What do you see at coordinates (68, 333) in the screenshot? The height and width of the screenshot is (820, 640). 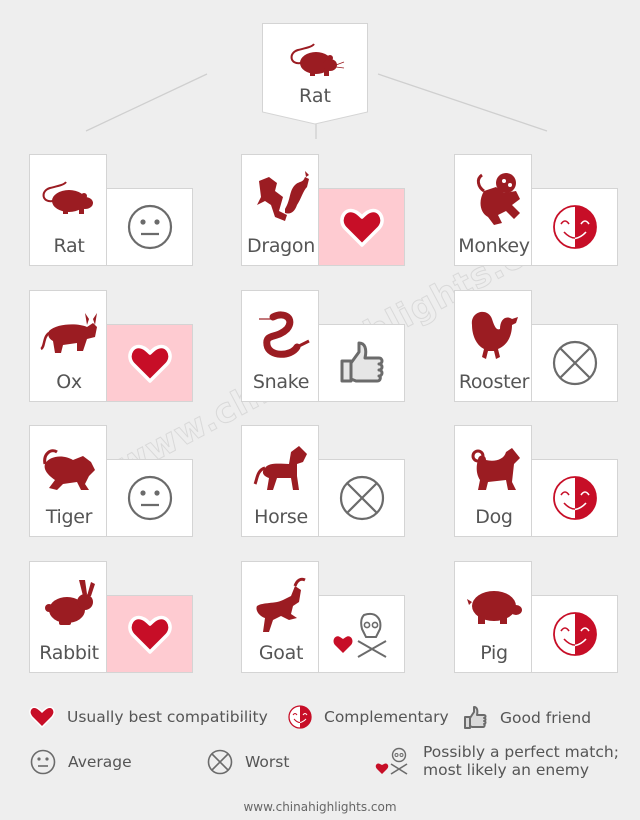 I see `ox-icon` at bounding box center [68, 333].